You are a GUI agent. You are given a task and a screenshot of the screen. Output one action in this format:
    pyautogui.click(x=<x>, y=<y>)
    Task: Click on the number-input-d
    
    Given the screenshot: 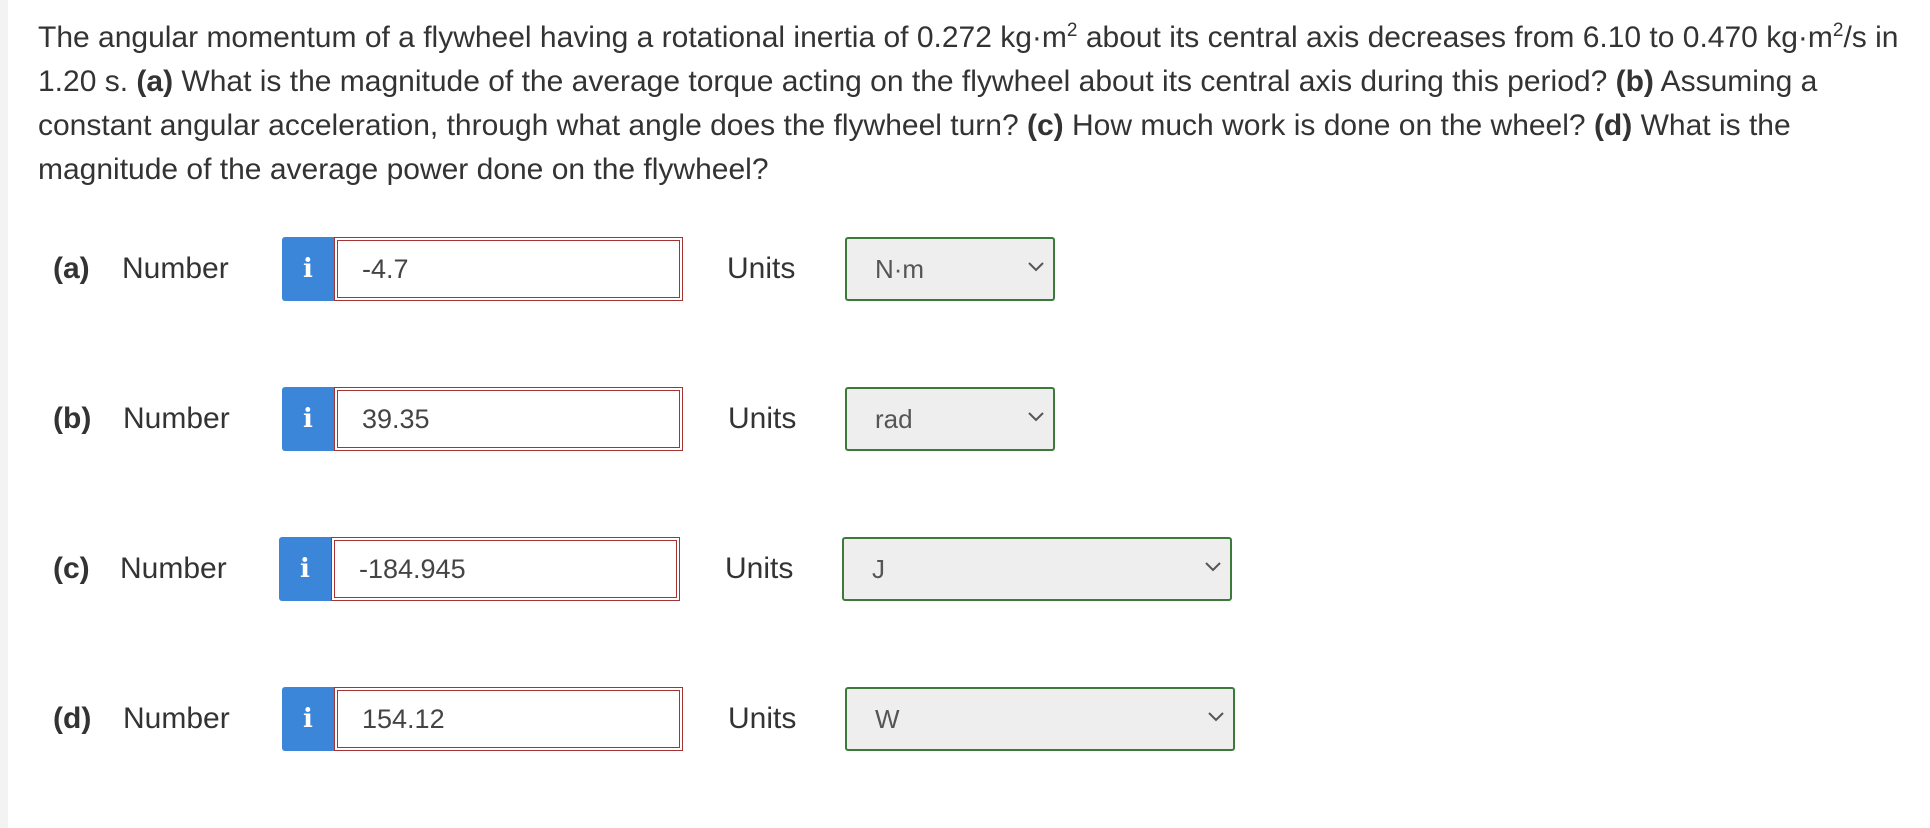 What is the action you would take?
    pyautogui.click(x=508, y=719)
    